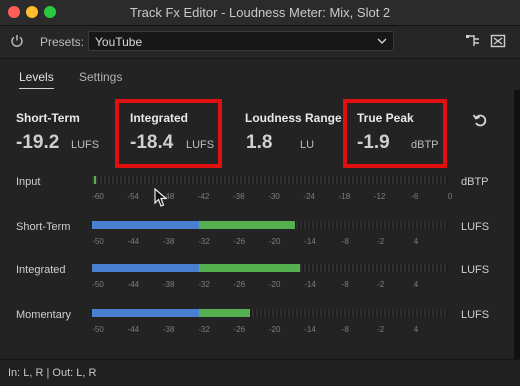  What do you see at coordinates (38, 142) in the screenshot?
I see `short-term-value: -19.2` at bounding box center [38, 142].